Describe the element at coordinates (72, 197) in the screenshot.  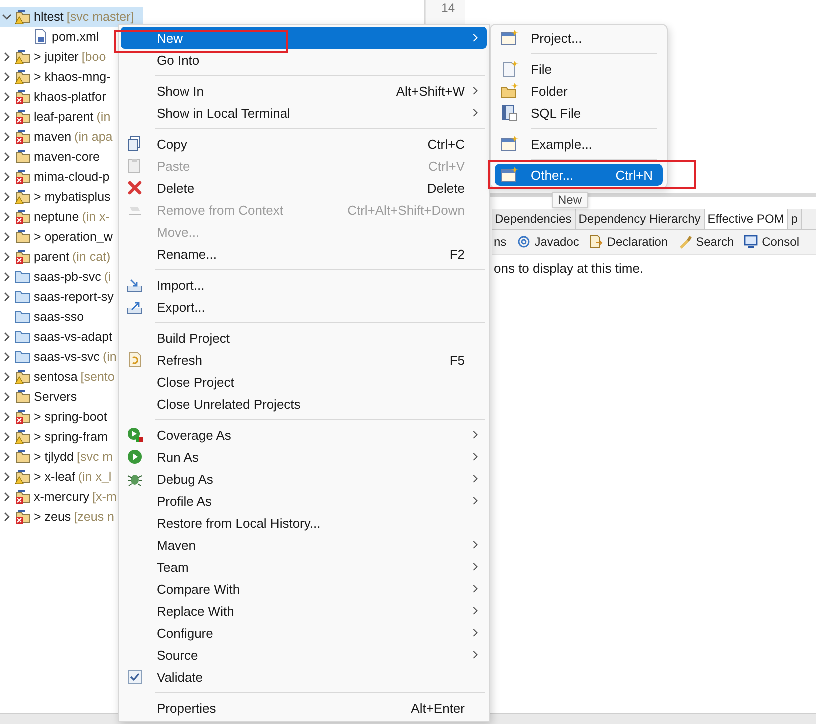
I see `tree-item-label: > mybatisplus` at that location.